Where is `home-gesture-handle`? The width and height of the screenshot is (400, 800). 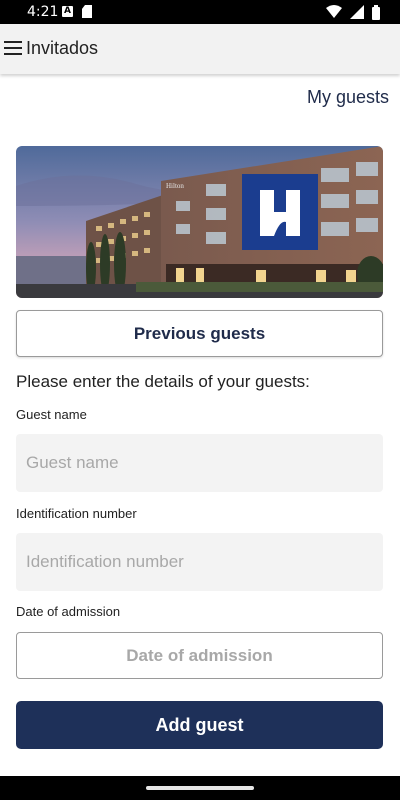
home-gesture-handle is located at coordinates (200, 788).